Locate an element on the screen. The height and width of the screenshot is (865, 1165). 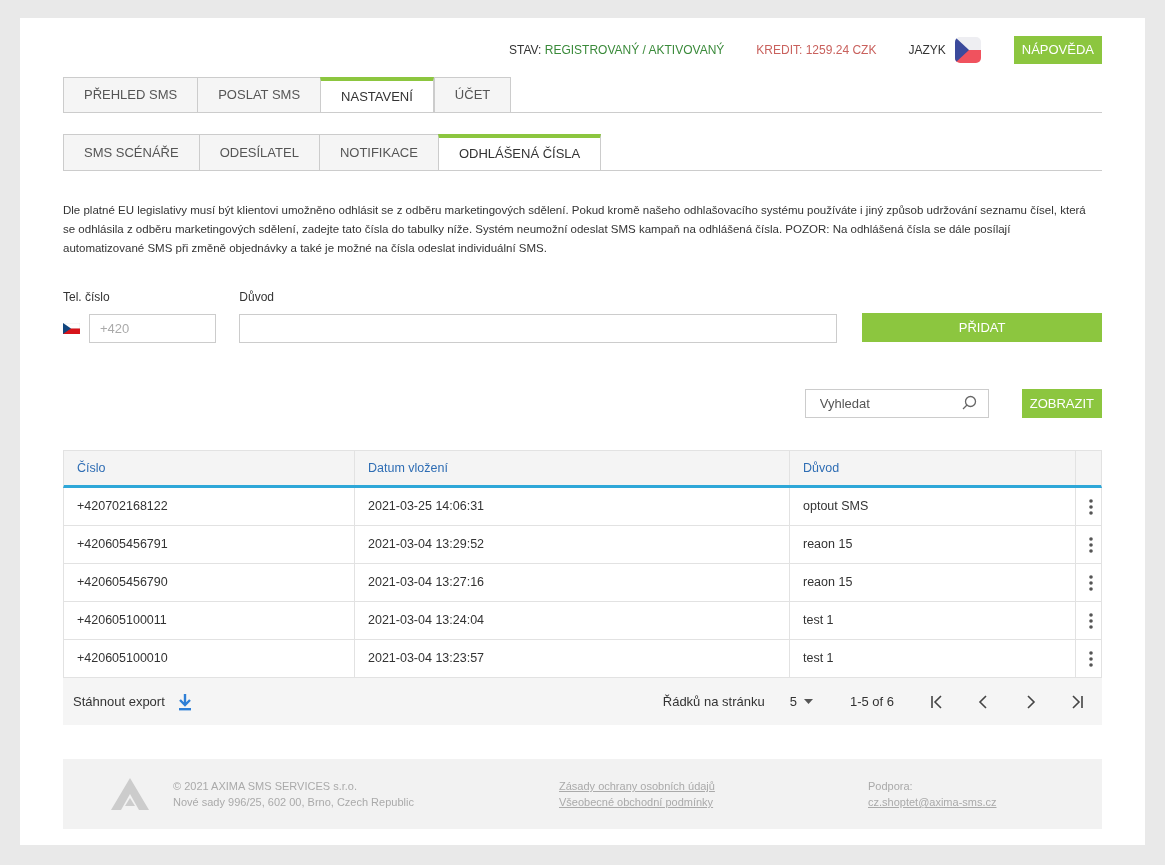
next-page-icon is located at coordinates (1031, 701).